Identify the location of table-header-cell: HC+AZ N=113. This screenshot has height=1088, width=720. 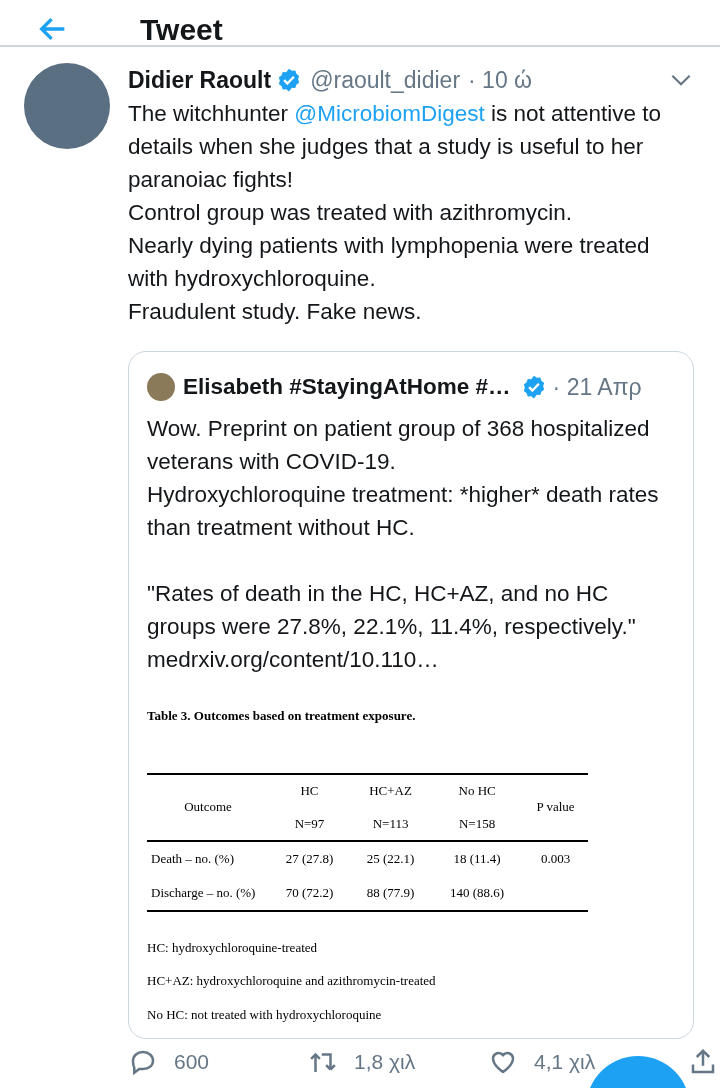
(391, 807).